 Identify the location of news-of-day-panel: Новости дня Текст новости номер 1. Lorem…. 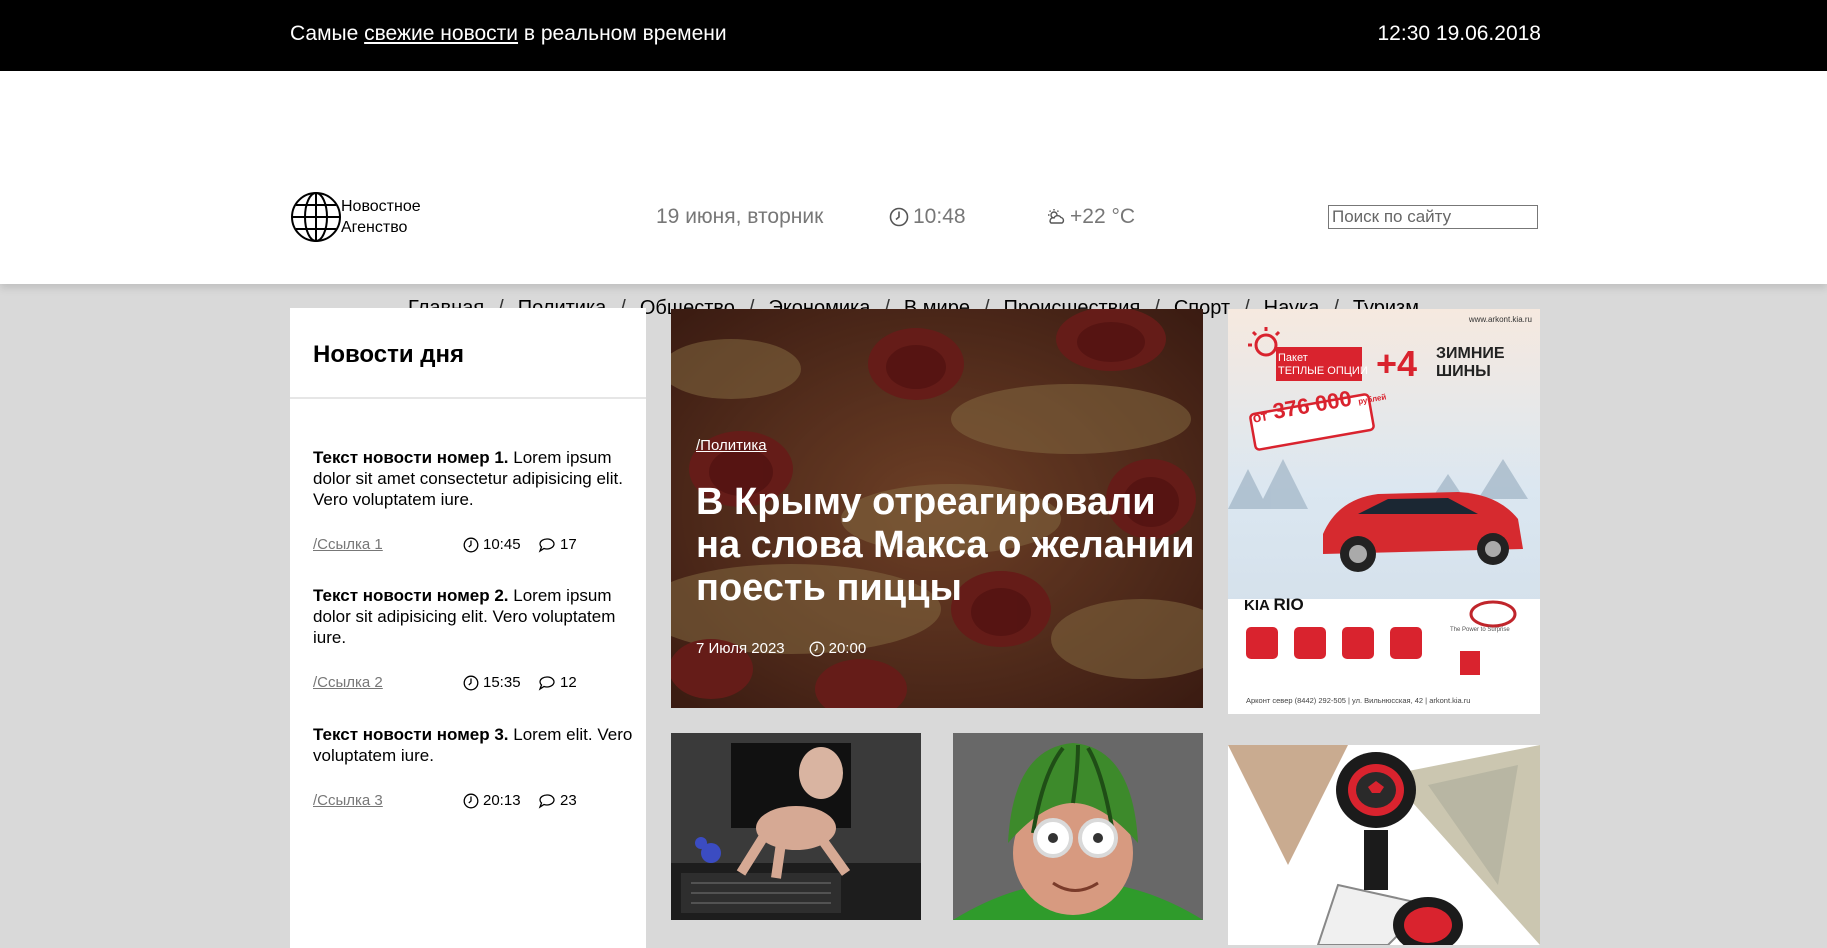
(468, 628).